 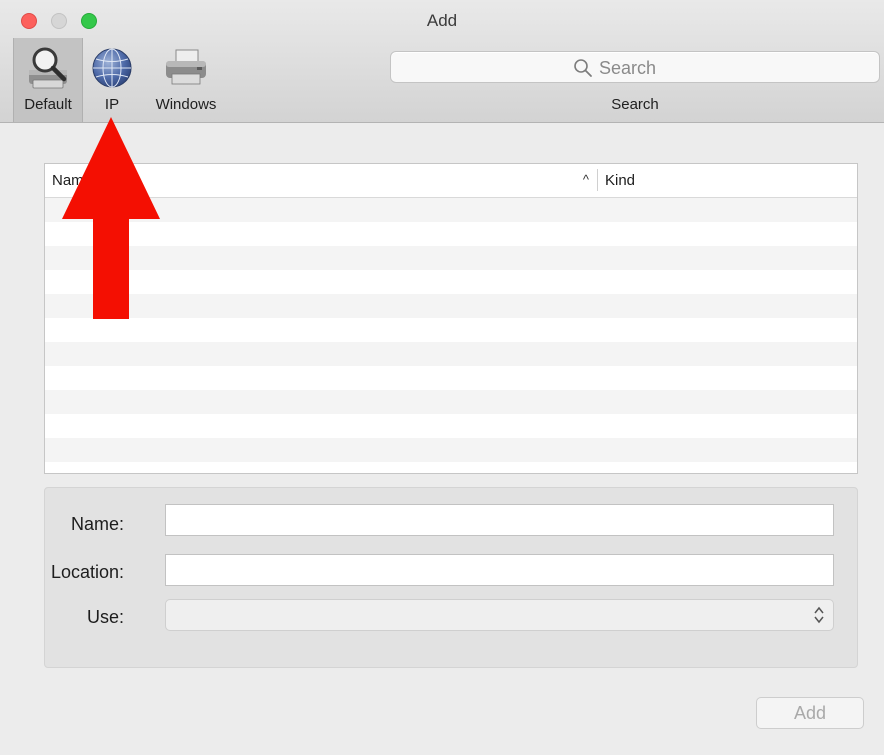 I want to click on location-label: Location:, so click(x=87, y=572).